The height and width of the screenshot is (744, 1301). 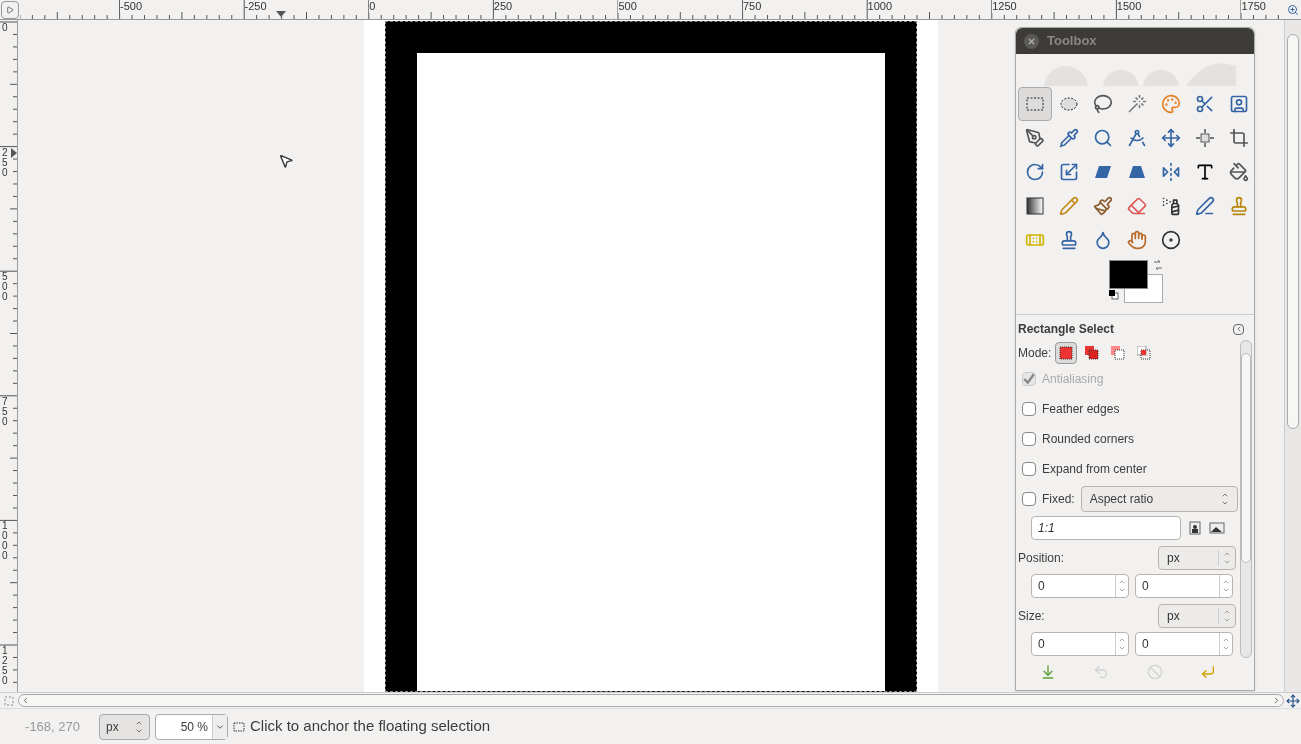 What do you see at coordinates (1041, 558) in the screenshot?
I see `field-label: Position:` at bounding box center [1041, 558].